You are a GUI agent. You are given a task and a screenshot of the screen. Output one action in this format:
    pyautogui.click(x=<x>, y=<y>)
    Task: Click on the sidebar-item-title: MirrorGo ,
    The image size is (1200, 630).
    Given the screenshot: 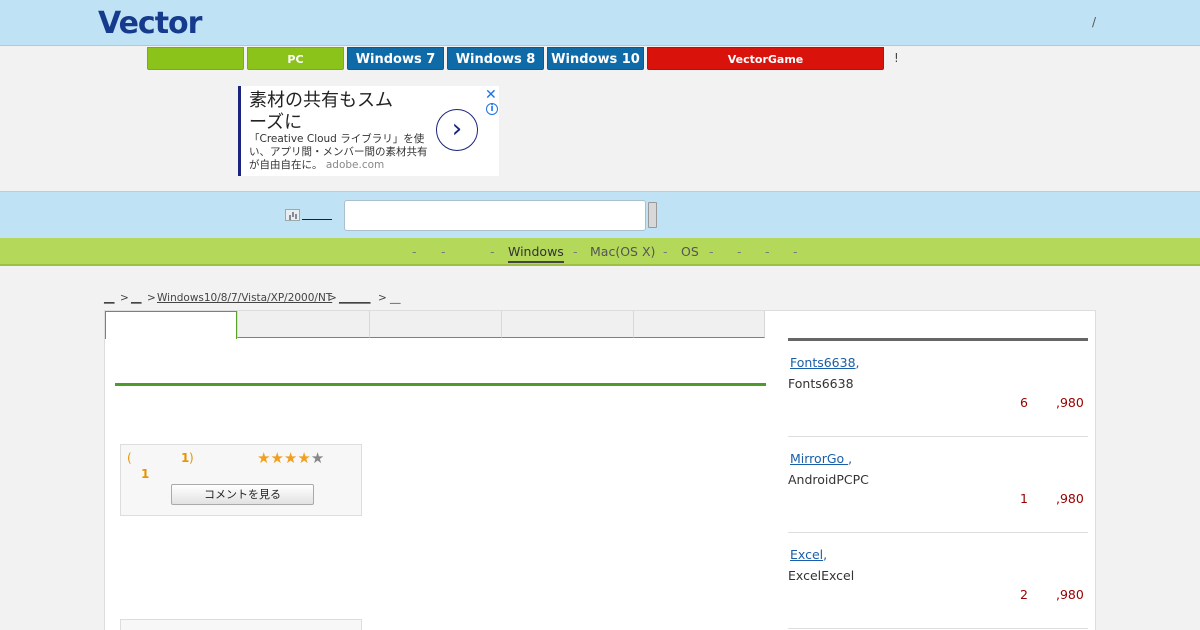 What is the action you would take?
    pyautogui.click(x=821, y=458)
    